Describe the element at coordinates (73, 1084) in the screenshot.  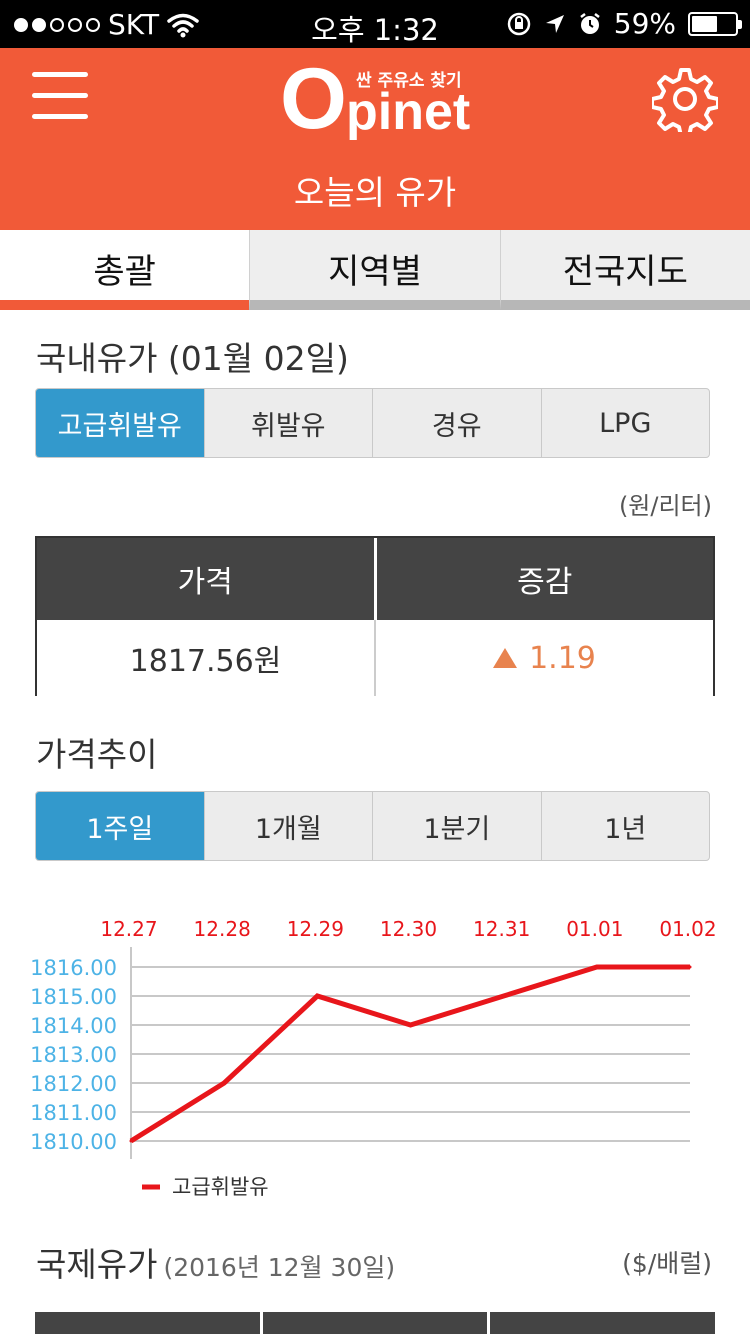
I see `y-tick-label: 1812.00` at that location.